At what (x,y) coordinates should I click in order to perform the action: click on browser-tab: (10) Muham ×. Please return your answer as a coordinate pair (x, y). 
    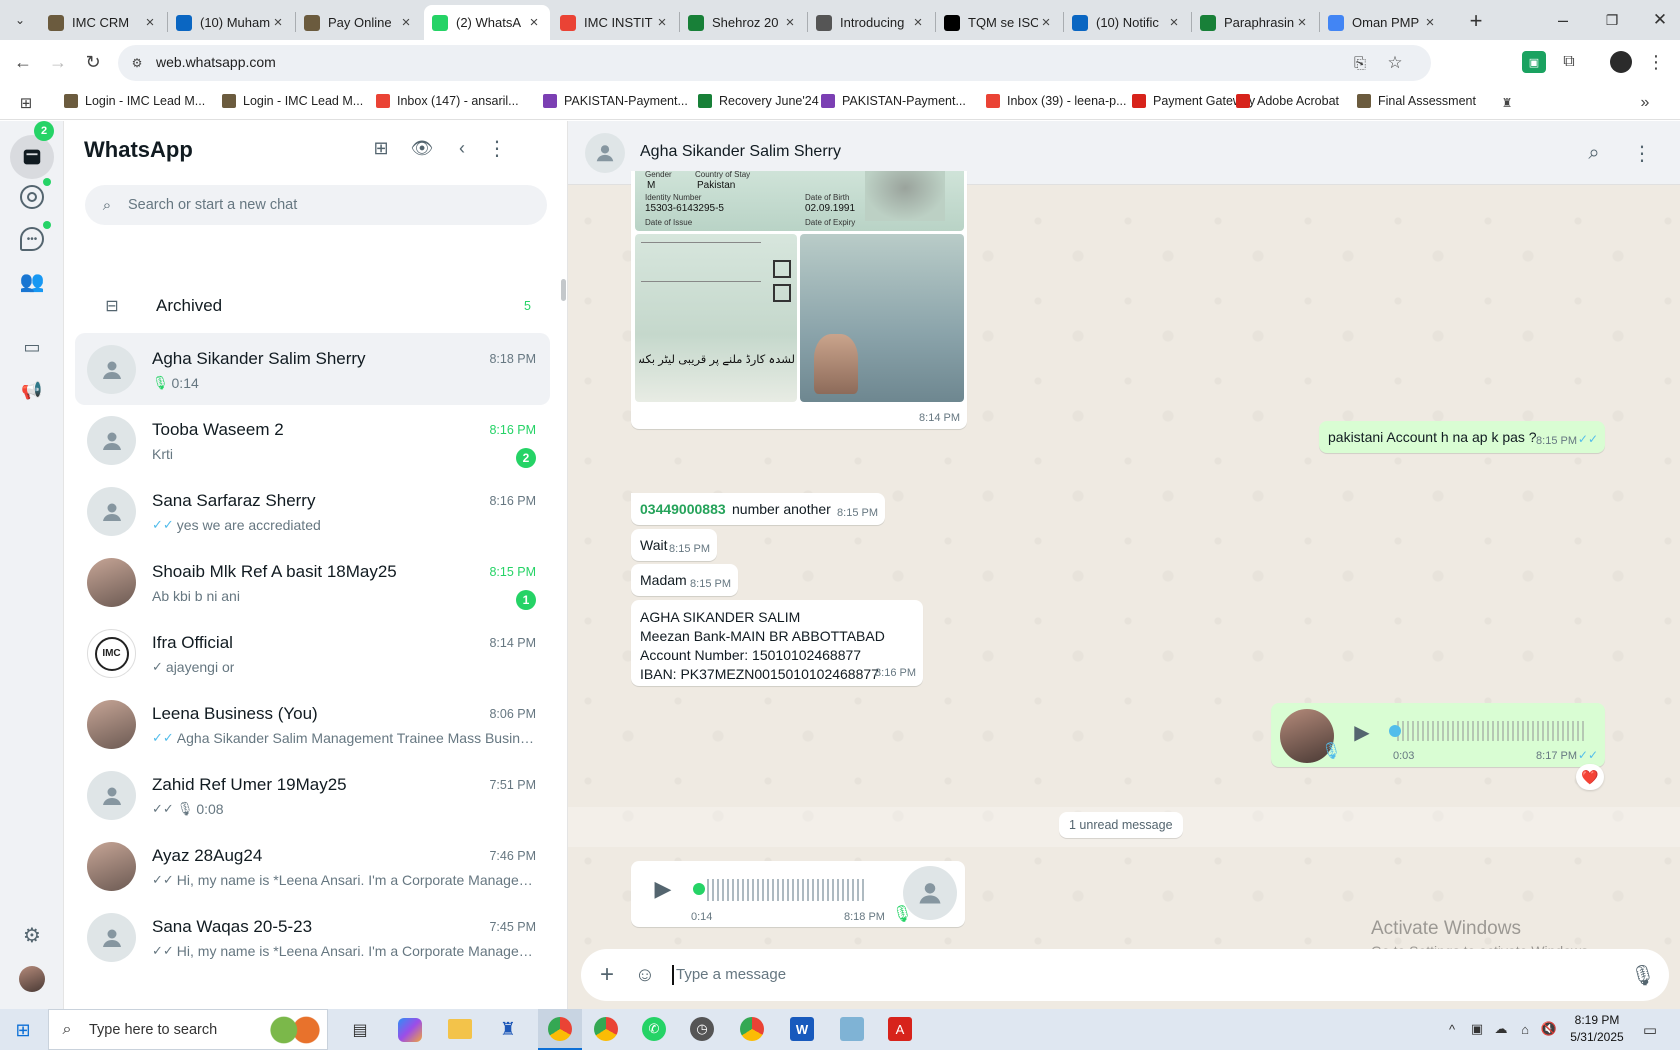
    Looking at the image, I should click on (231, 22).